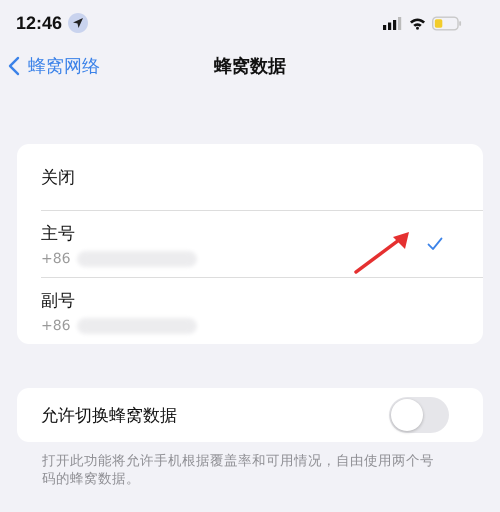  Describe the element at coordinates (109, 415) in the screenshot. I see `setting-label: 允许切换蜂窝数据` at that location.